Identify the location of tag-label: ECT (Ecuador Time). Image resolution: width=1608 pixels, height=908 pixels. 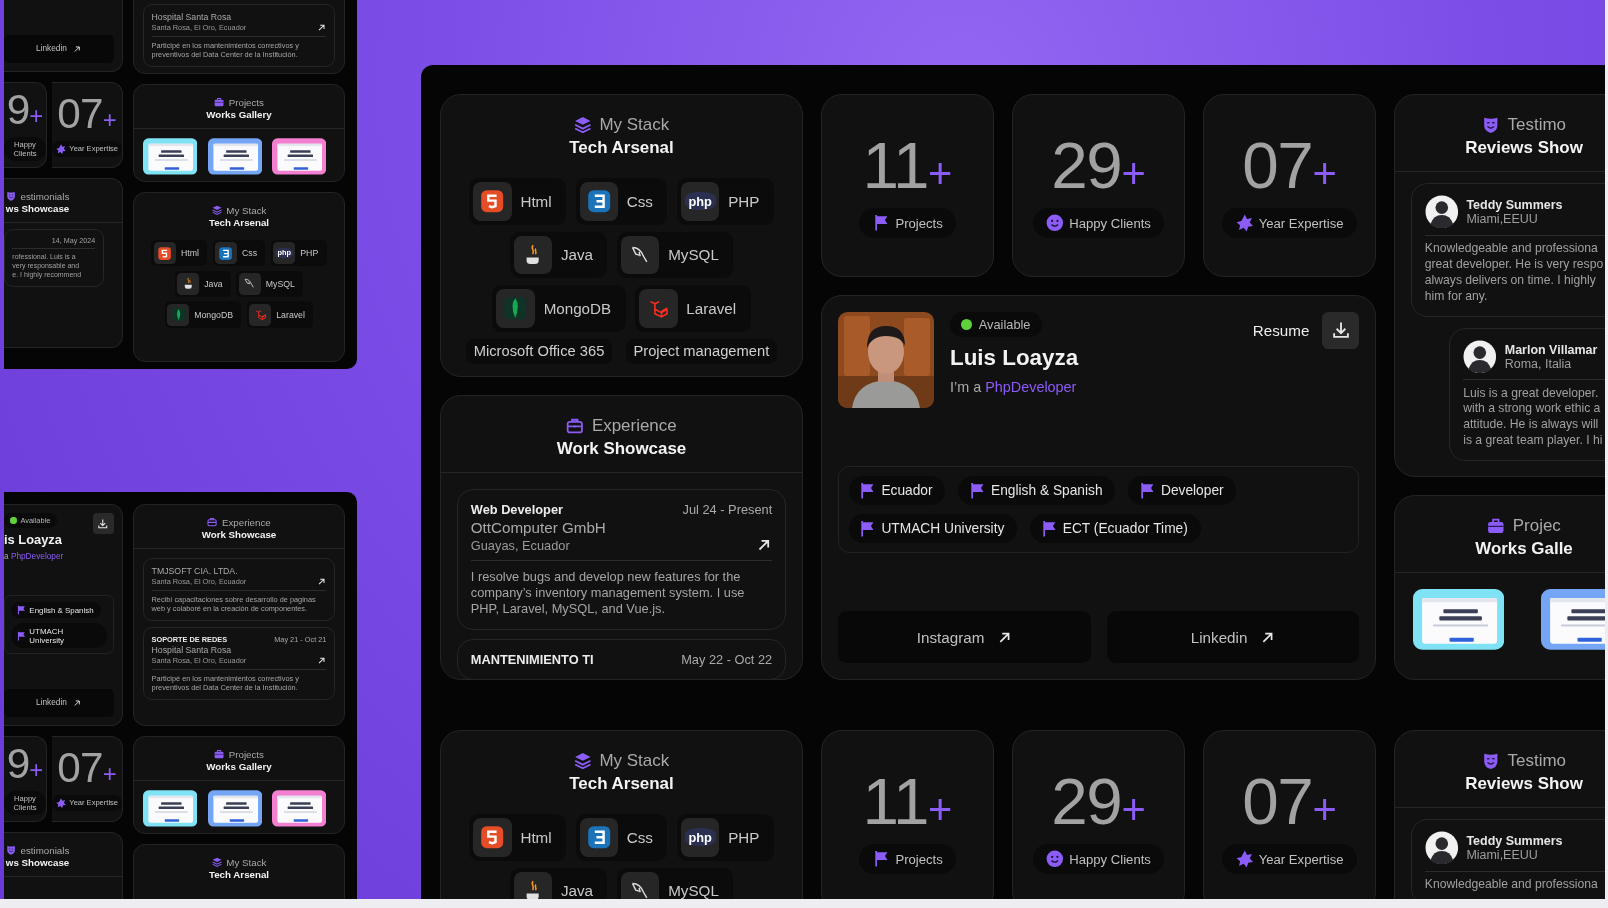
(1125, 528).